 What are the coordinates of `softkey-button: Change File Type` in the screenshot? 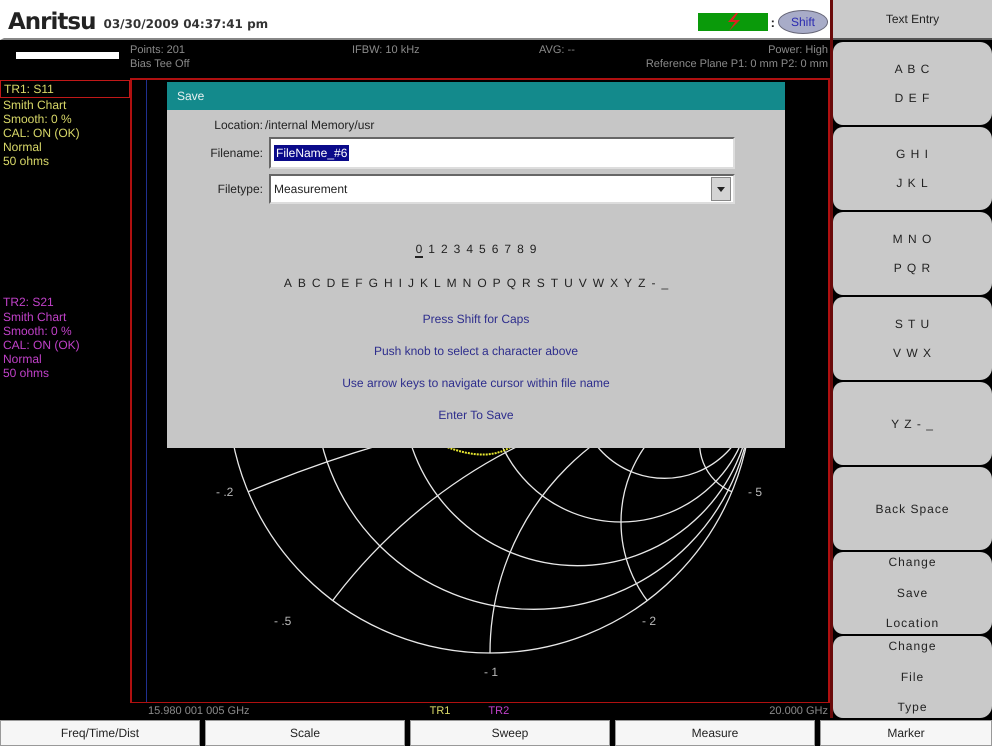 It's located at (912, 677).